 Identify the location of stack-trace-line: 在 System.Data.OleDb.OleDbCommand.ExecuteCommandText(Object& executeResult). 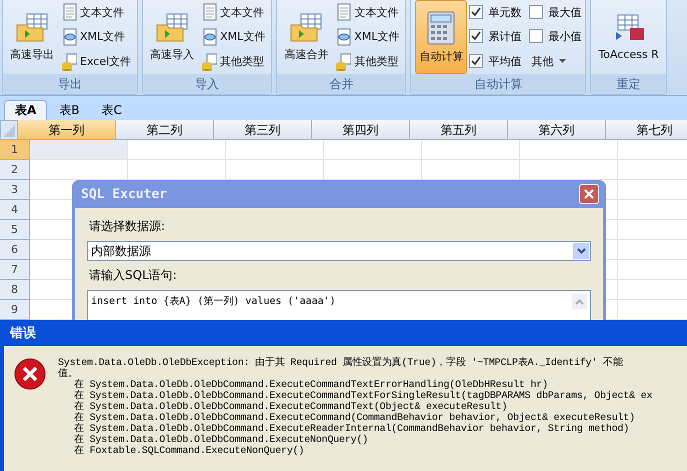
(290, 407).